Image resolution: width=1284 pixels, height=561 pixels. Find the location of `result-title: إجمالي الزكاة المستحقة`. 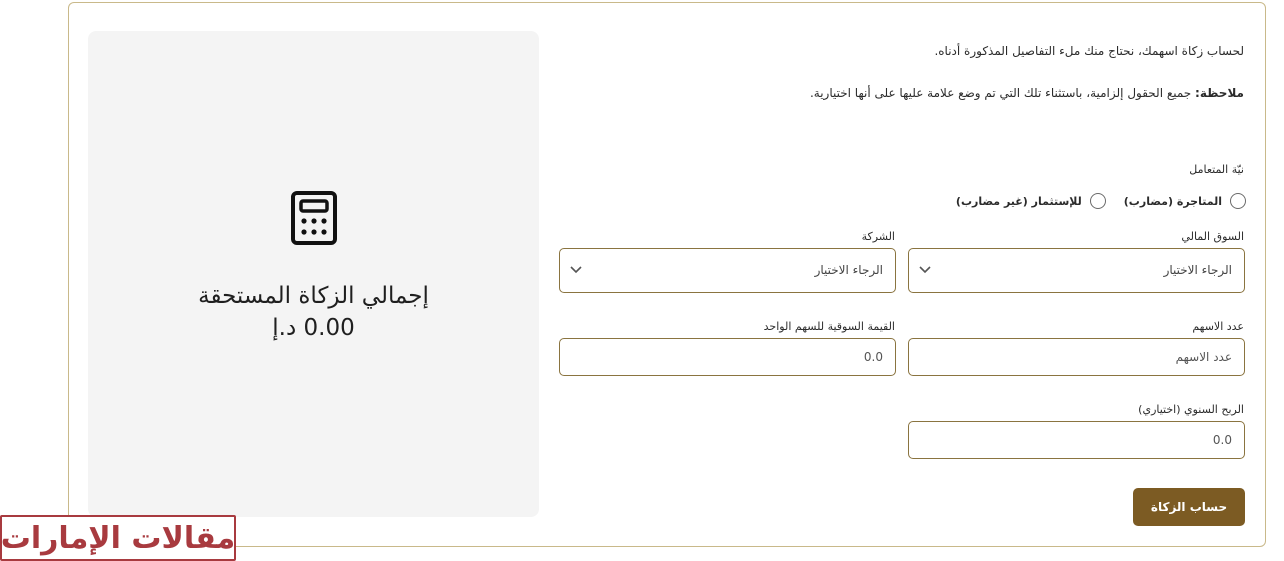

result-title: إجمالي الزكاة المستحقة is located at coordinates (313, 296).